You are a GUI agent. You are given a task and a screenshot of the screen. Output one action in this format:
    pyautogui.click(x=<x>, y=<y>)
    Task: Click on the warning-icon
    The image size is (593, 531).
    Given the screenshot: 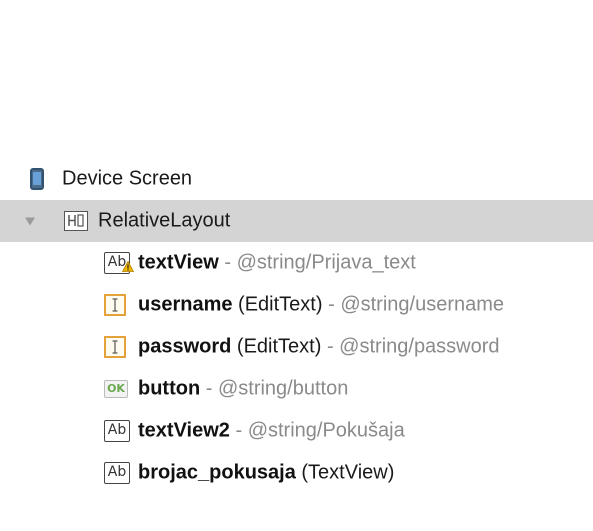 What is the action you would take?
    pyautogui.click(x=128, y=268)
    